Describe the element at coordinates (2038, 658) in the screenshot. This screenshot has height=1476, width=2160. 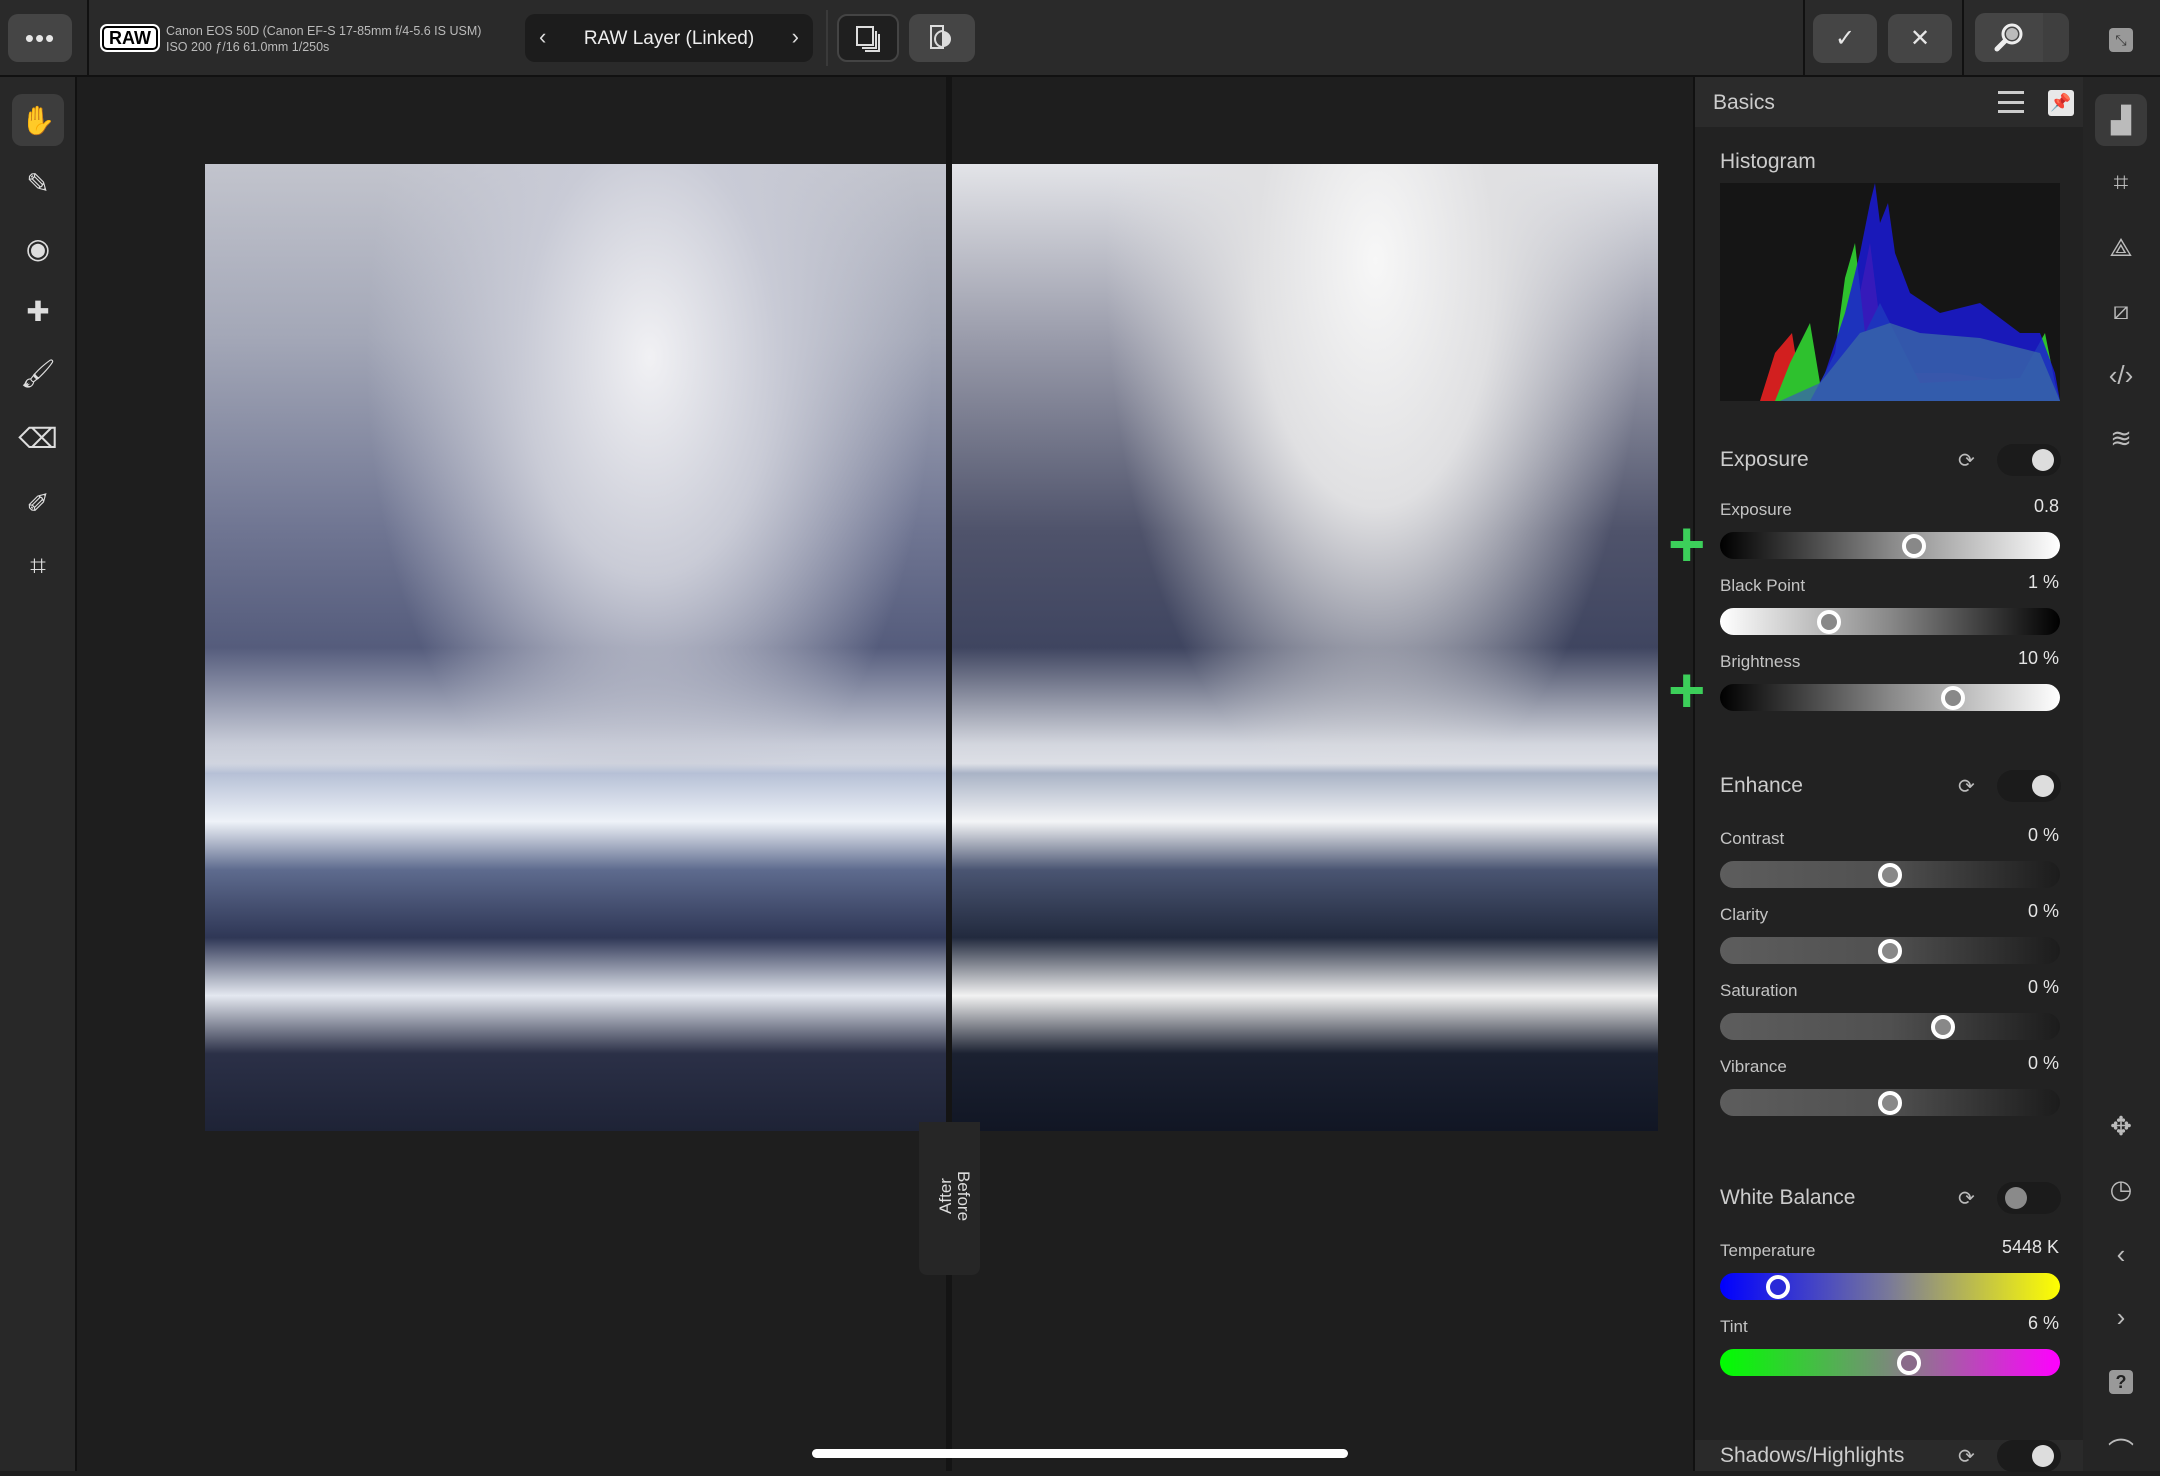
I see `slider-value: 10 %` at that location.